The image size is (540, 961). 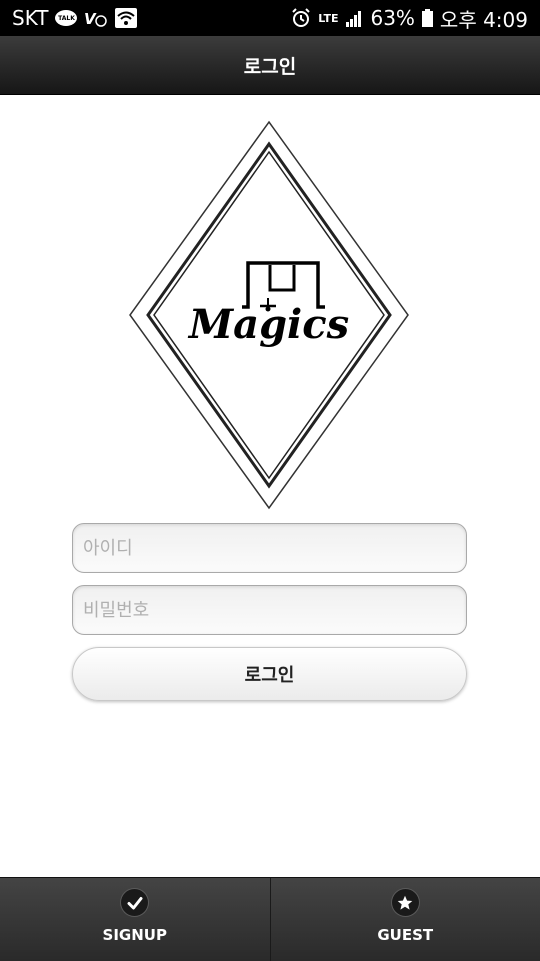 I want to click on check-icon, so click(x=134, y=902).